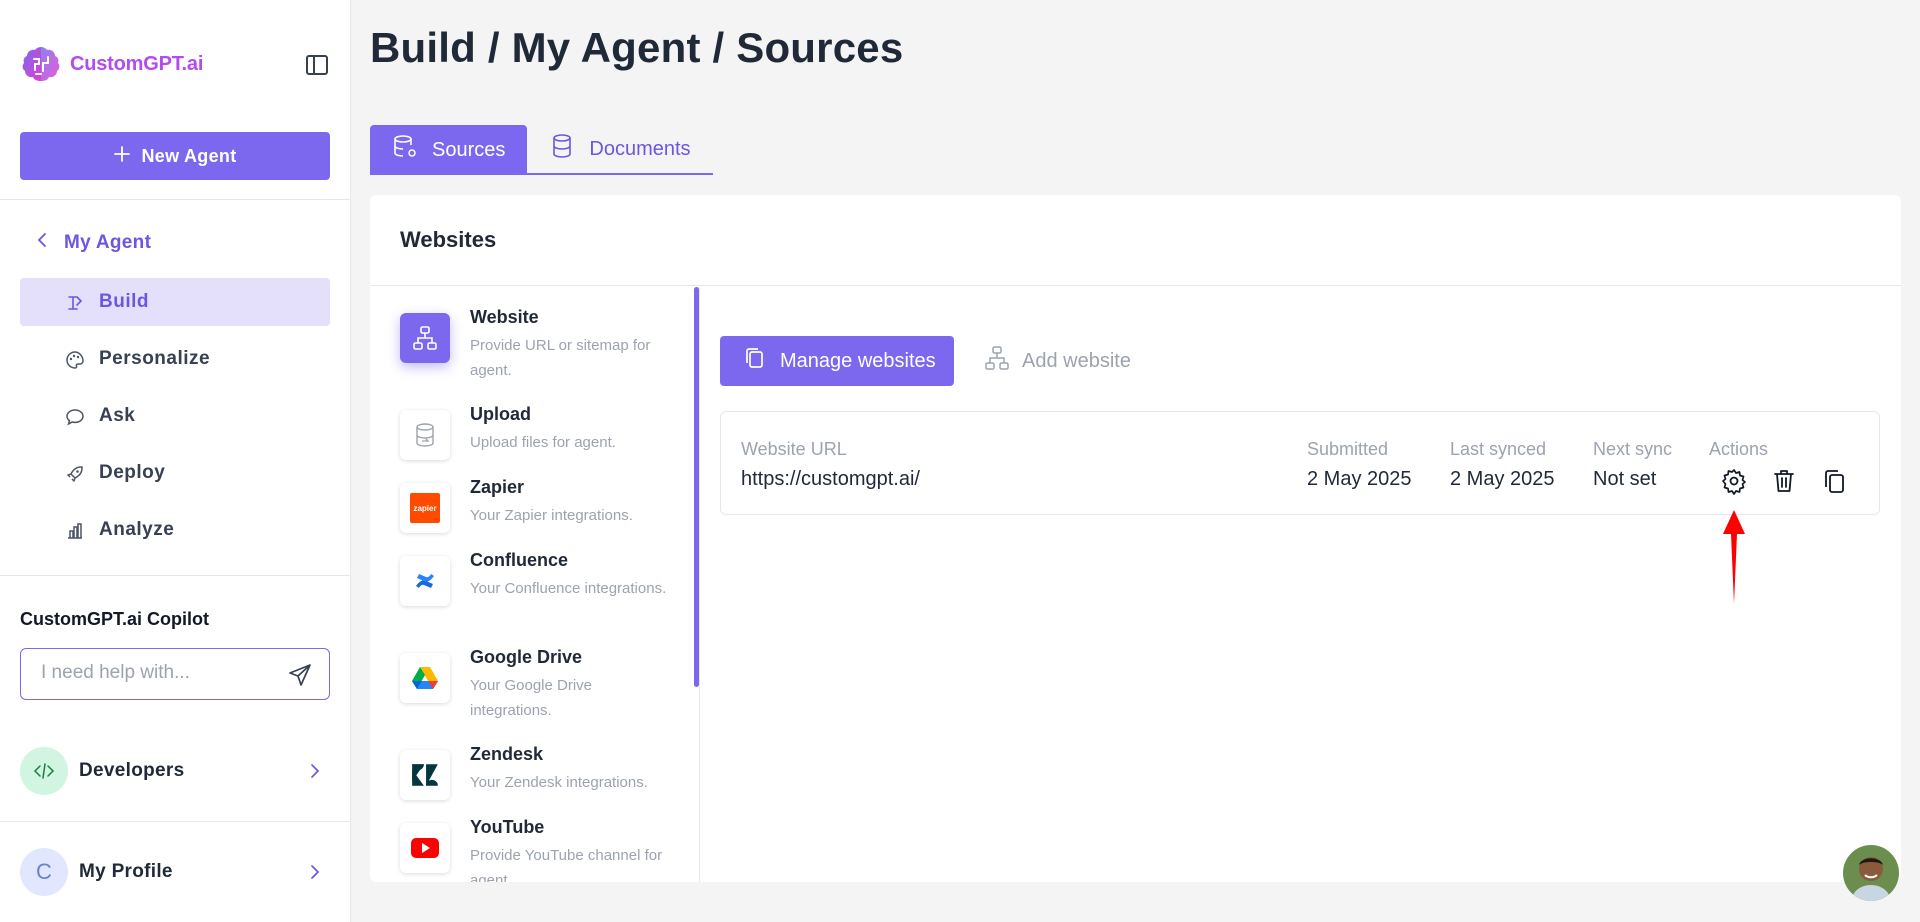 The image size is (1920, 922). I want to click on sidebar-item-deploy: Deploy, so click(175, 473).